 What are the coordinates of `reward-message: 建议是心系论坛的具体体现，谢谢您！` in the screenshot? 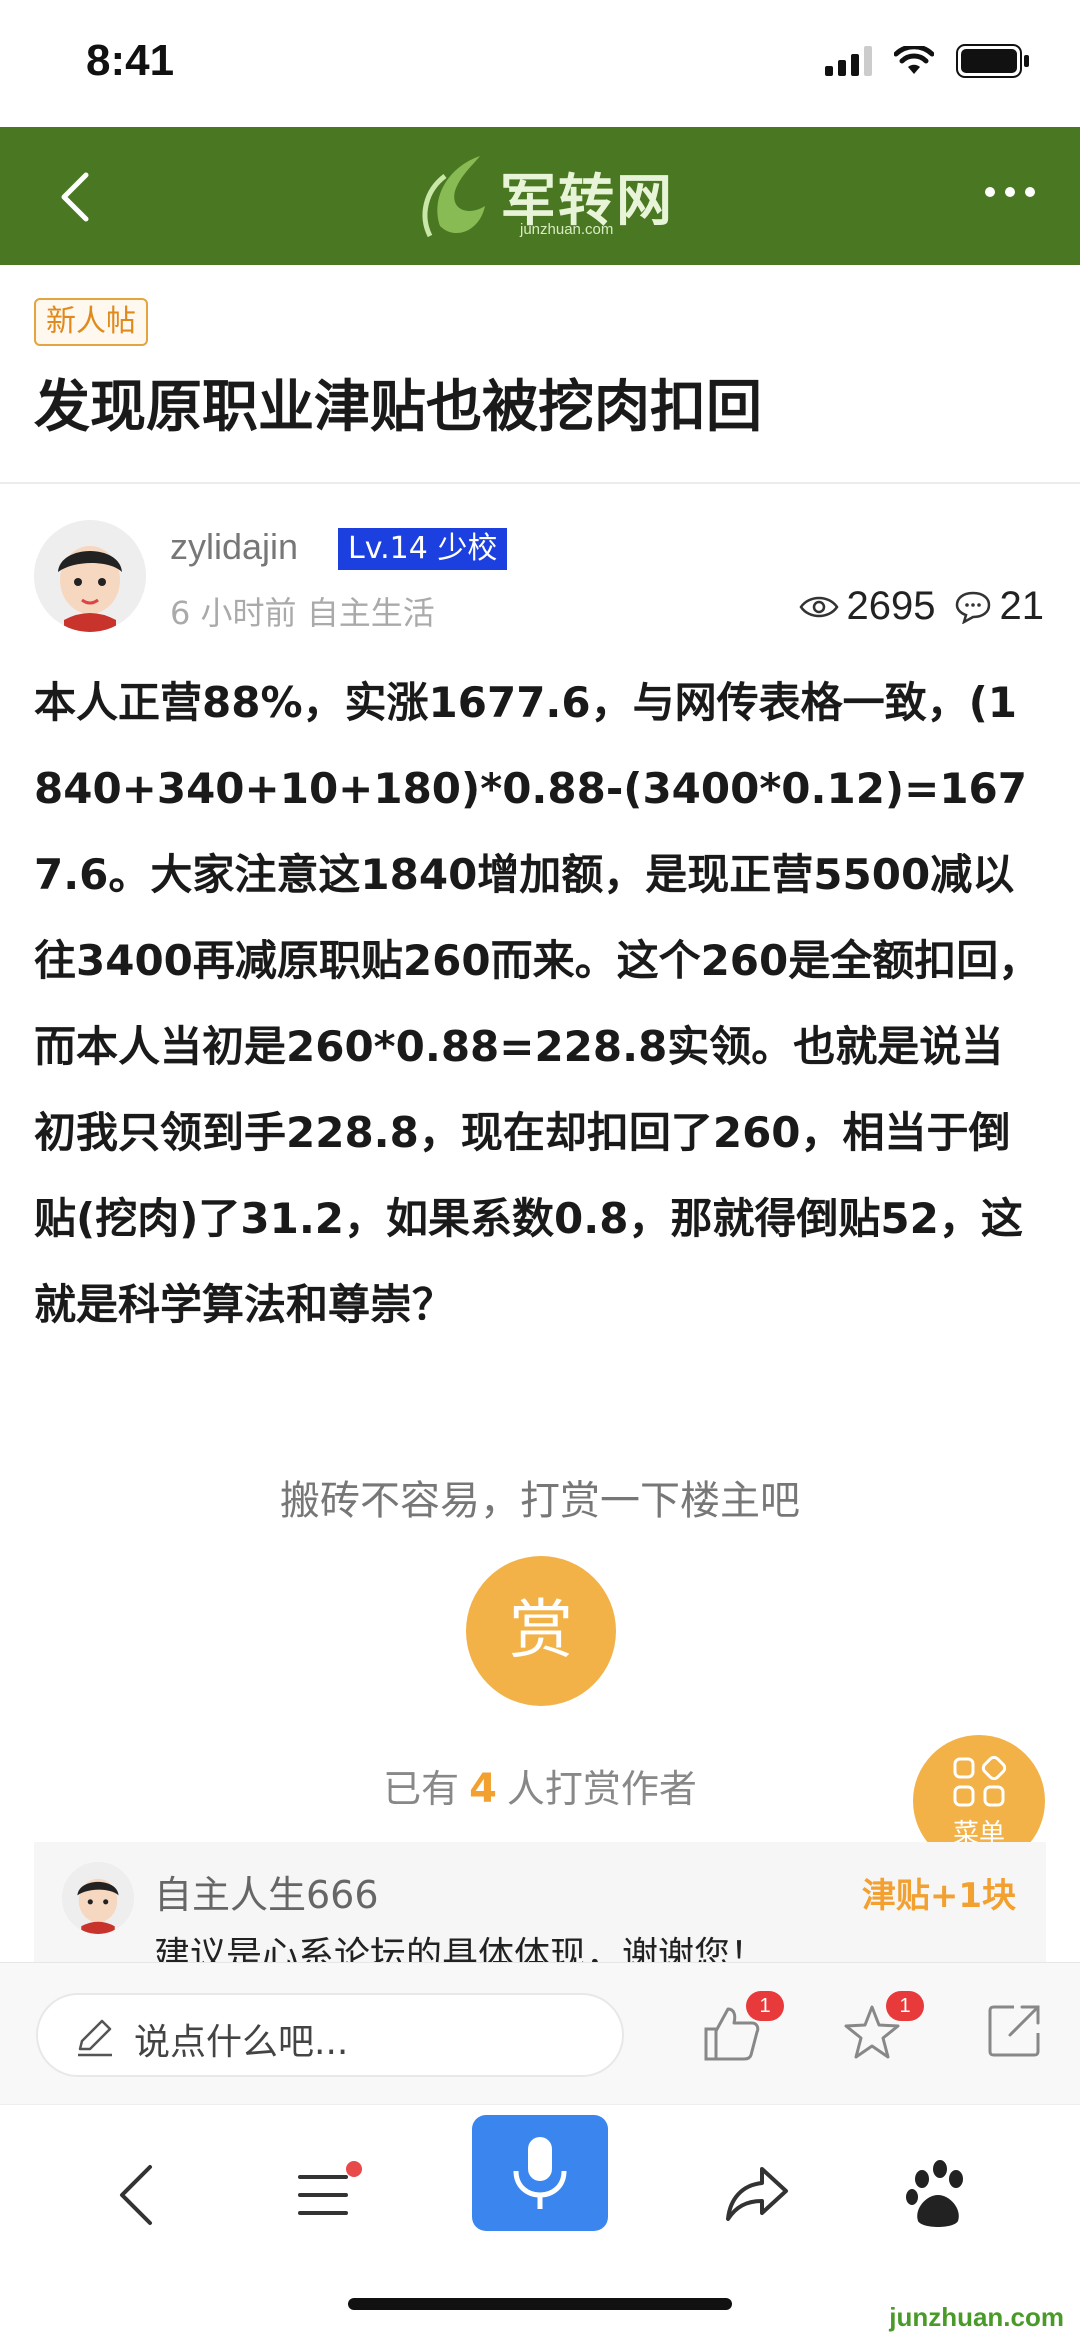 It's located at (460, 1948).